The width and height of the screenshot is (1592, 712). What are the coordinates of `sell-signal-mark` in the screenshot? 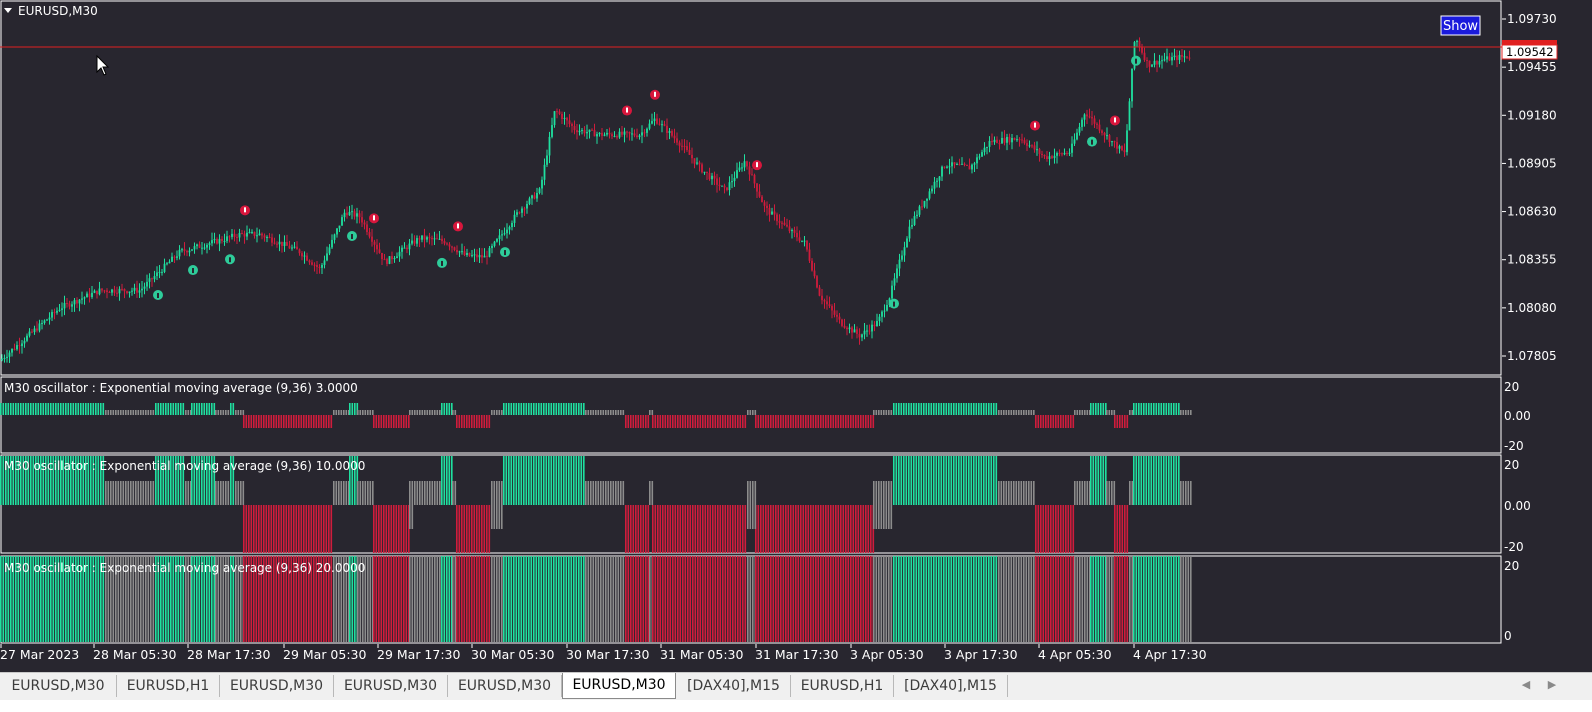 It's located at (458, 226).